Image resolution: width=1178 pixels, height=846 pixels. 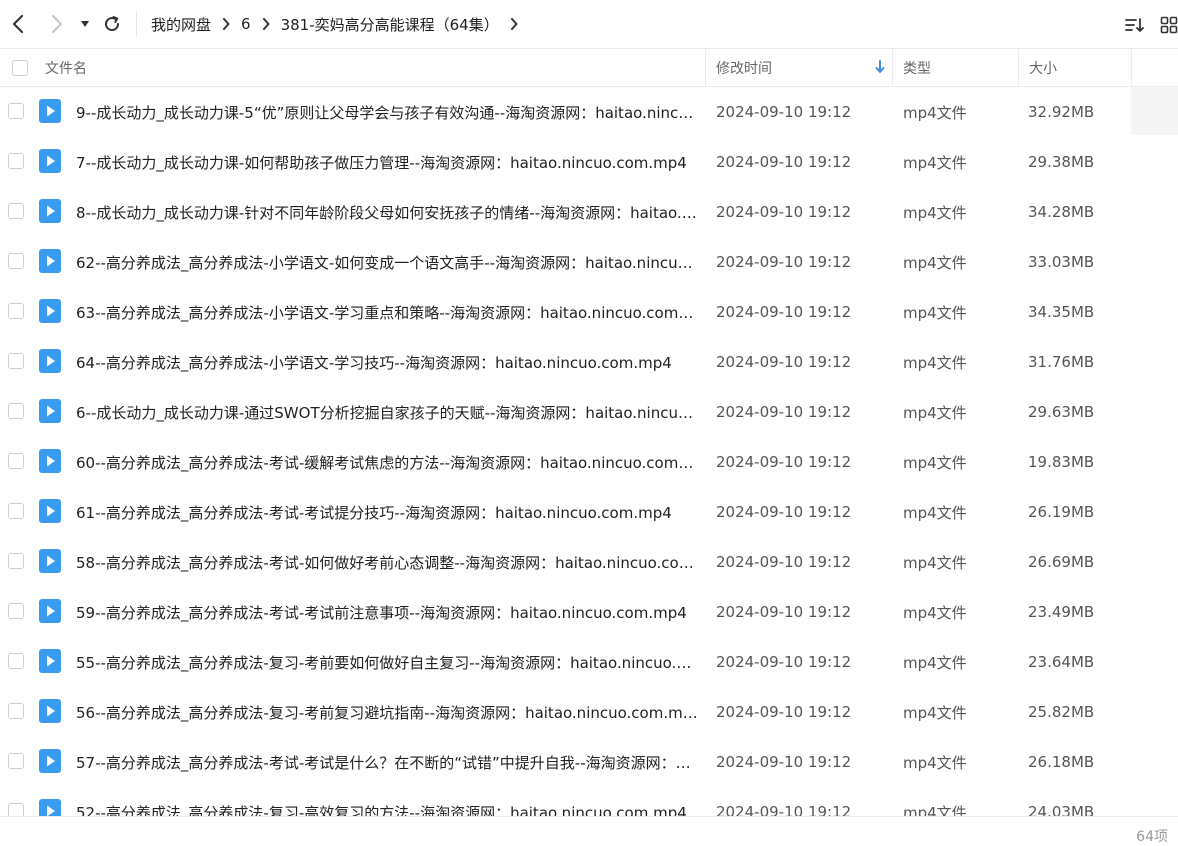 What do you see at coordinates (1154, 111) in the screenshot?
I see `scrollbar-thumb` at bounding box center [1154, 111].